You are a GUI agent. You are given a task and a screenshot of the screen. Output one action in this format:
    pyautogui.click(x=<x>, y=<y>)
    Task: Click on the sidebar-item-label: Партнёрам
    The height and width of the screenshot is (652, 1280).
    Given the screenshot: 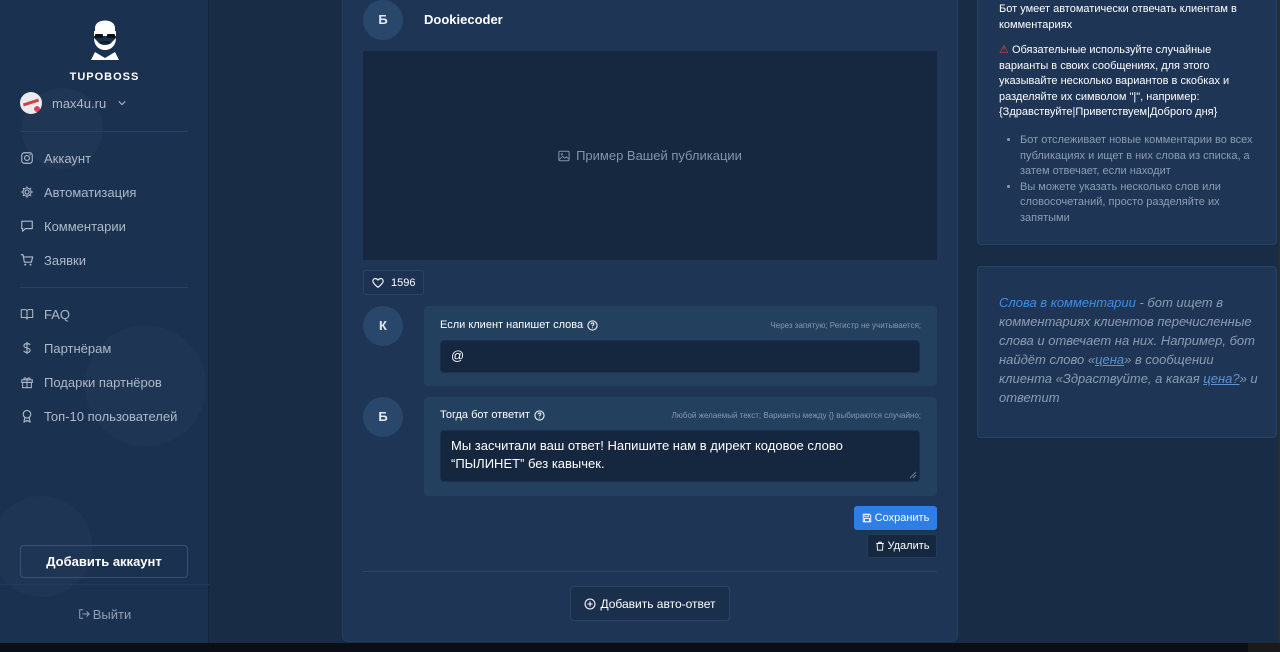 What is the action you would take?
    pyautogui.click(x=78, y=348)
    